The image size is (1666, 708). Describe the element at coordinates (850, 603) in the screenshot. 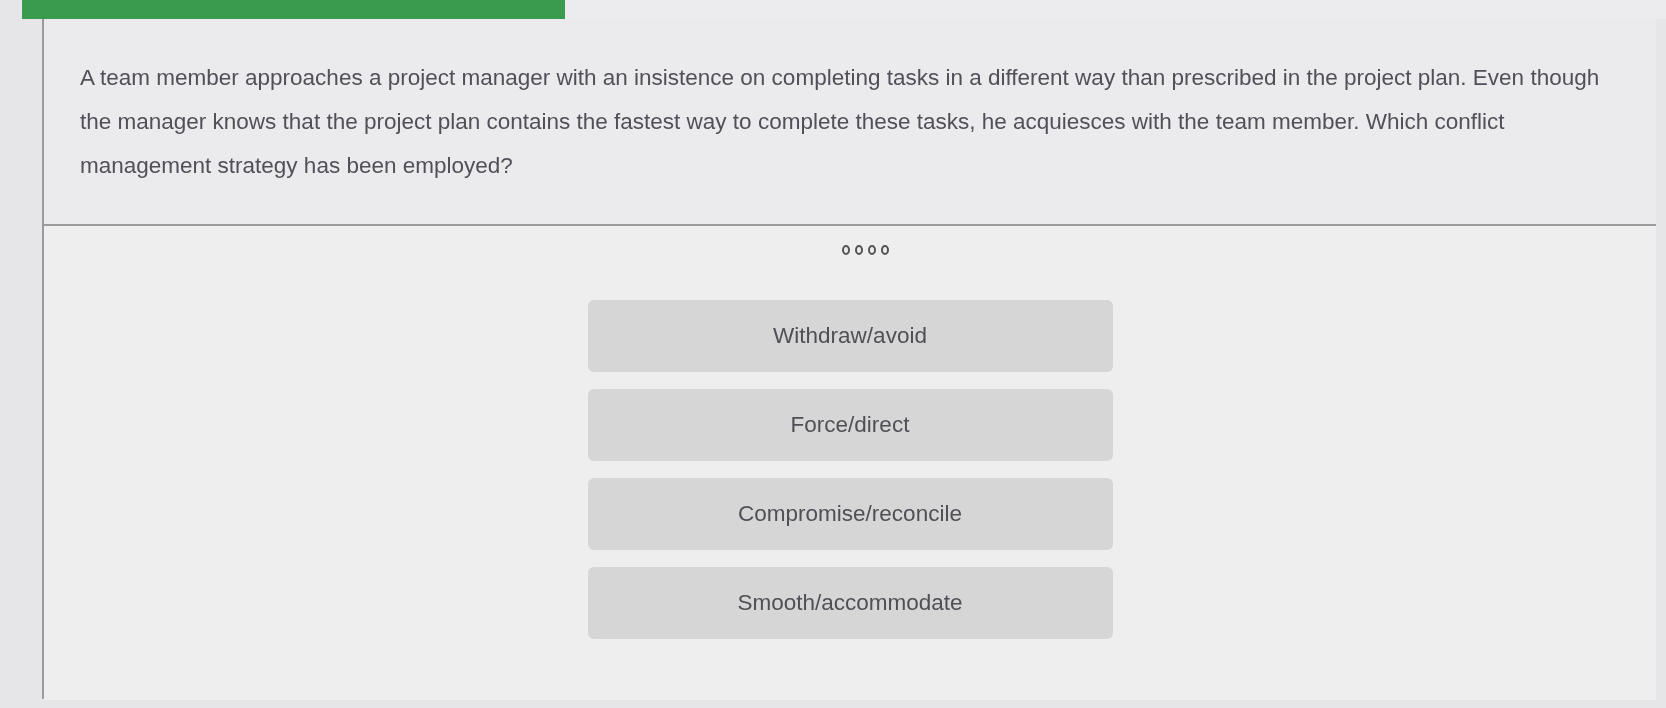

I see `answer-option: Smooth/accommodate` at that location.